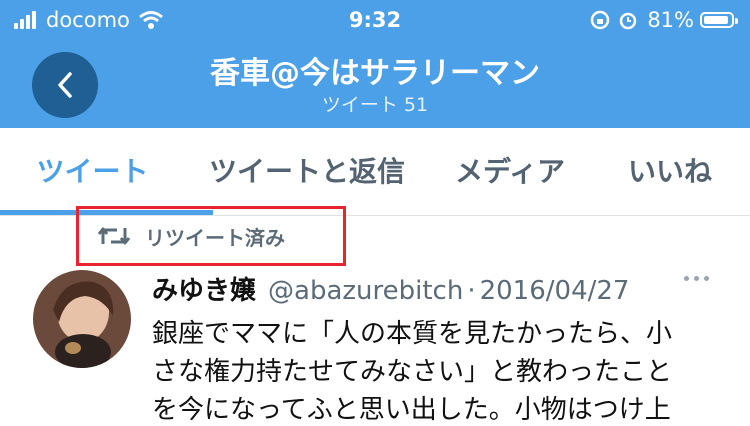 This screenshot has height=426, width=750. Describe the element at coordinates (628, 21) in the screenshot. I see `alarm-icon` at that location.